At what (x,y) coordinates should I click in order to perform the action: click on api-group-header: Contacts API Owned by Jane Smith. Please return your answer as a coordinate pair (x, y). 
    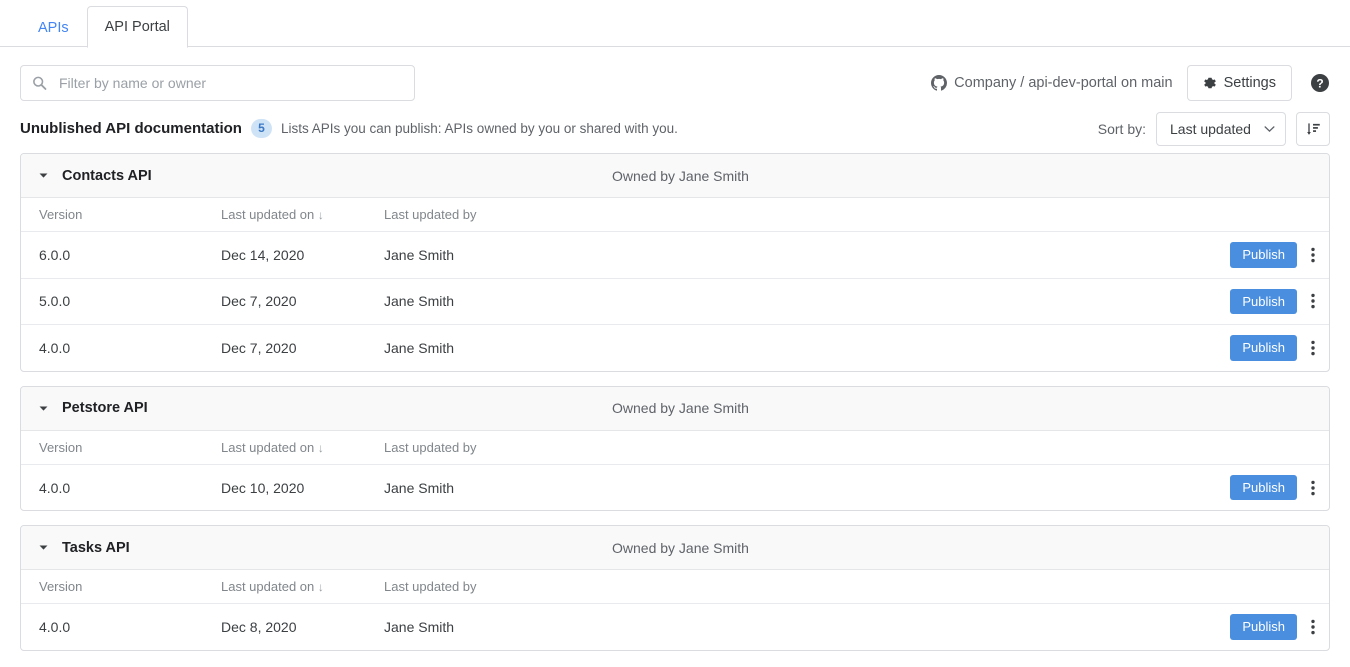
    Looking at the image, I should click on (675, 176).